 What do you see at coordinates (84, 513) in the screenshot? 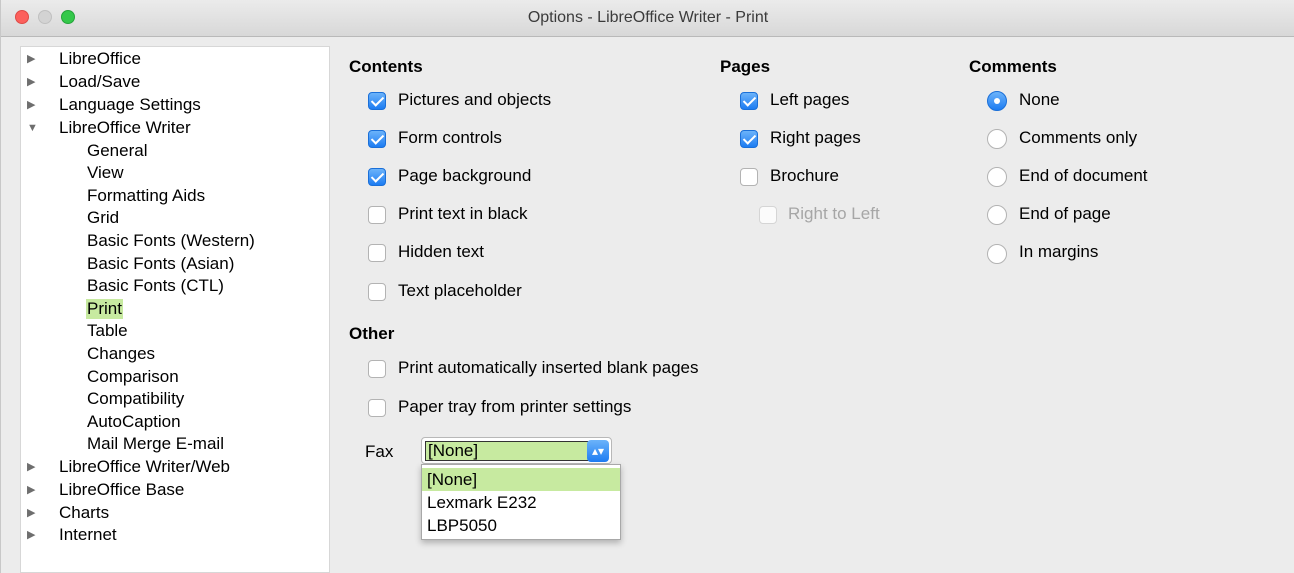
I see `tree-item-charts: Charts` at bounding box center [84, 513].